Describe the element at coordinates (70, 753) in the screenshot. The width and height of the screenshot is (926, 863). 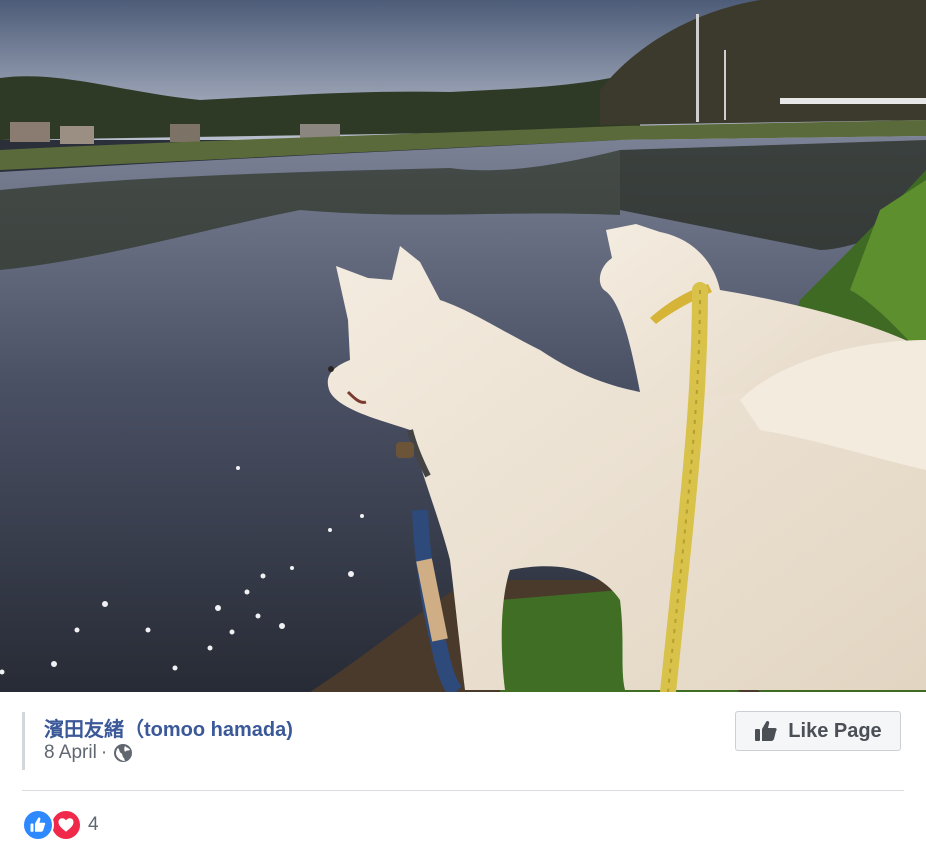
I see `post-date: 8 April` at that location.